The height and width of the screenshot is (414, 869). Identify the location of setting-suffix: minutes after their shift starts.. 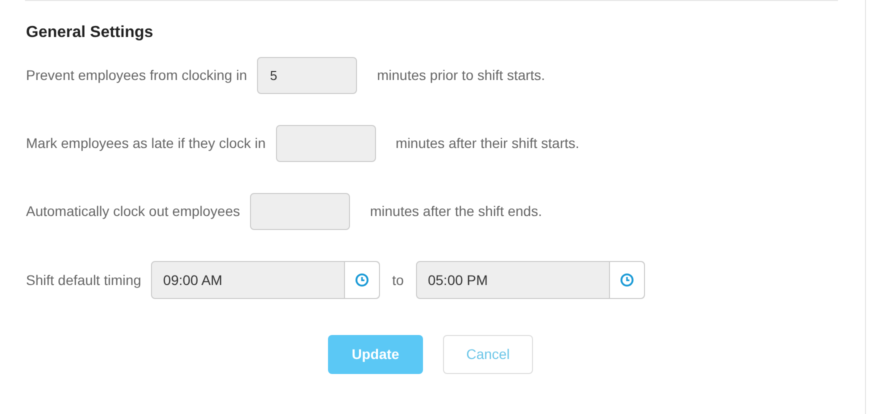
(488, 143).